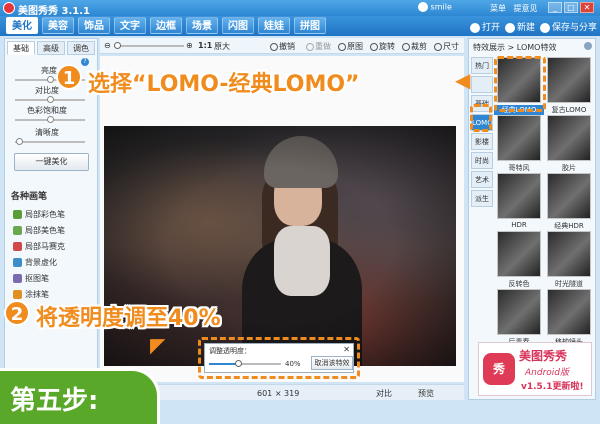 This screenshot has height=424, width=600. I want to click on tab-flash: 闪图, so click(238, 25).